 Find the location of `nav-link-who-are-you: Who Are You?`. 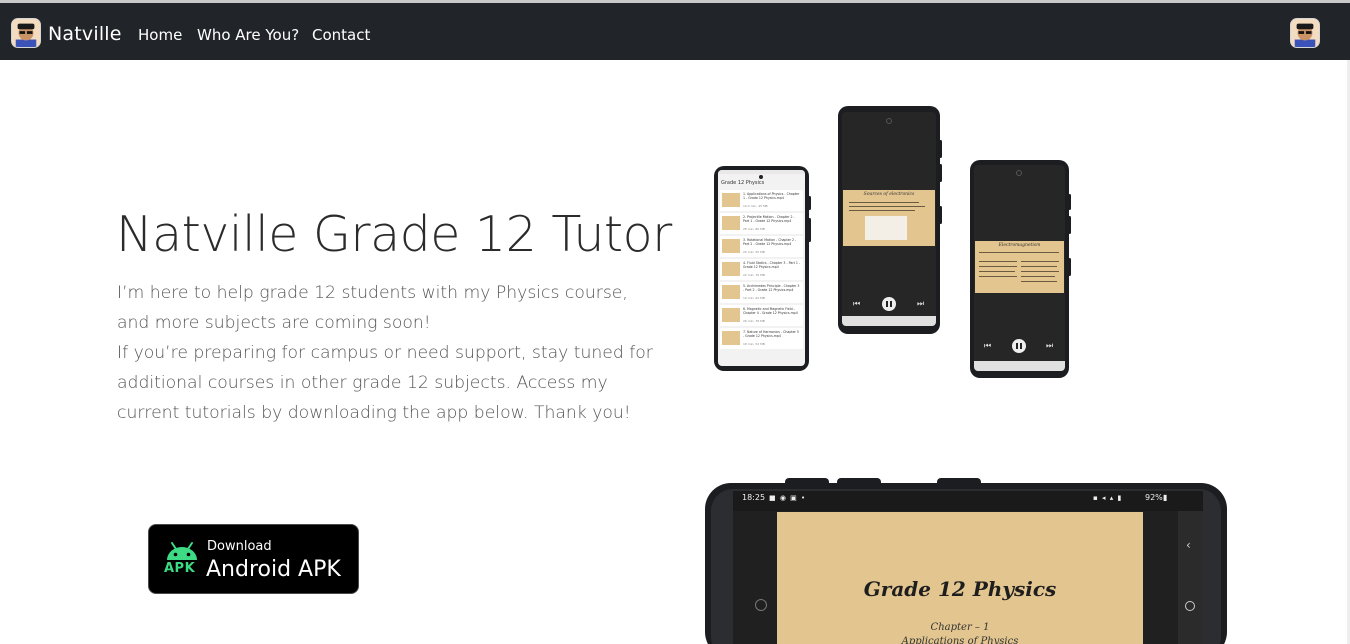

nav-link-who-are-you: Who Are You? is located at coordinates (248, 35).